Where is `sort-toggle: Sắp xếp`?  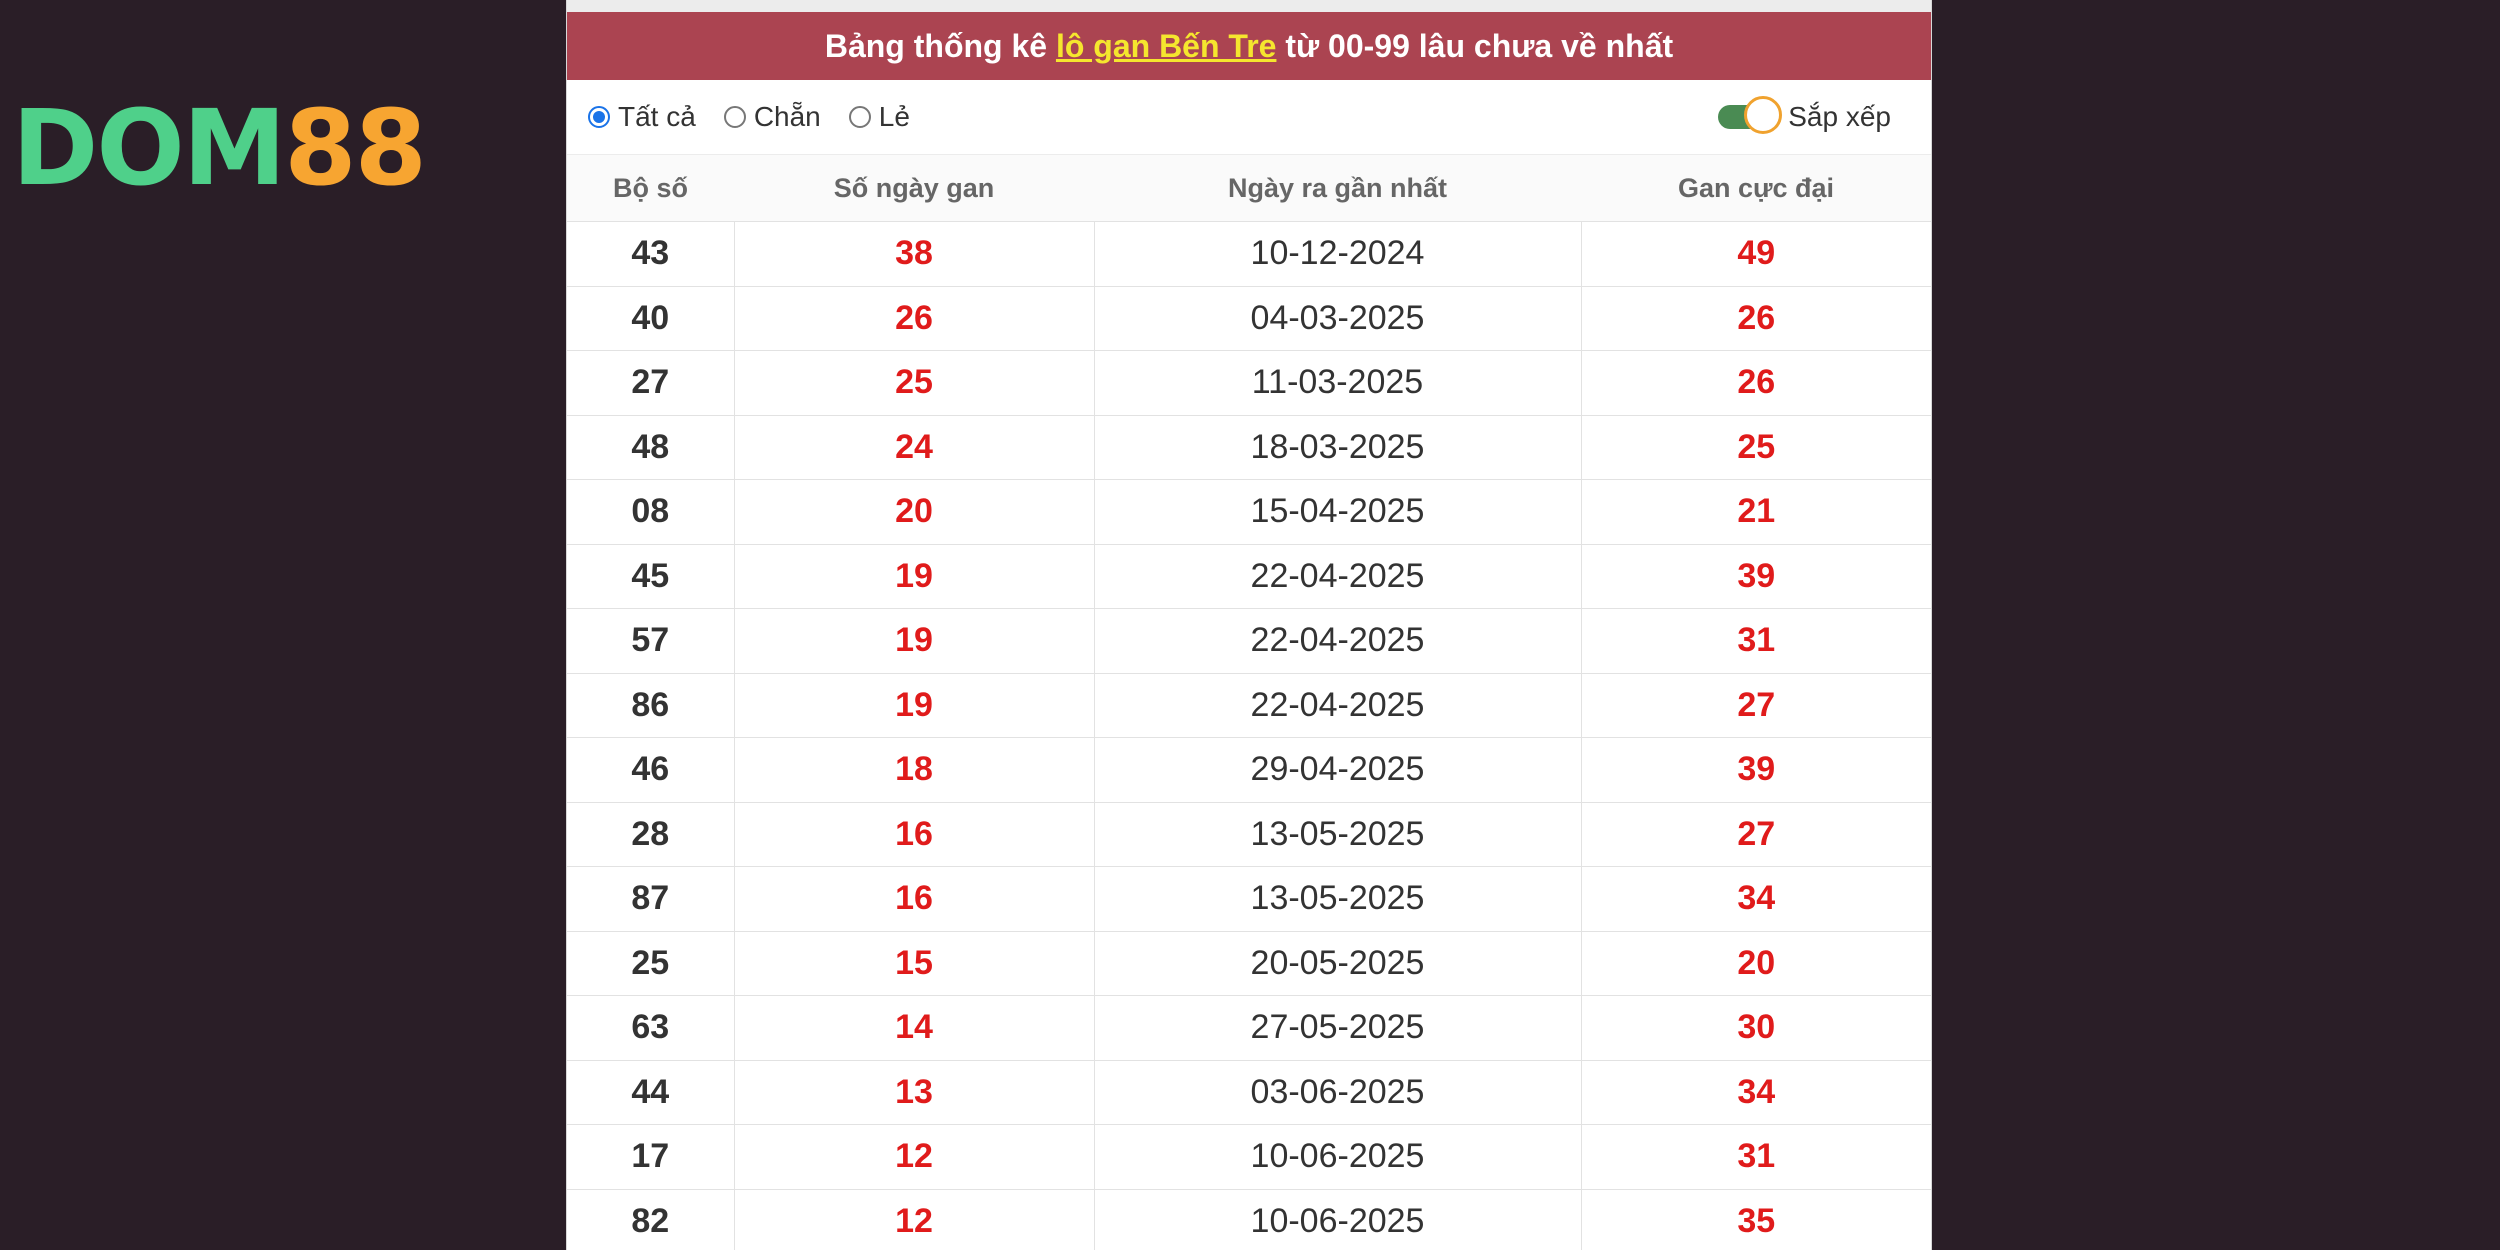
sort-toggle: Sắp xếp is located at coordinates (1804, 117).